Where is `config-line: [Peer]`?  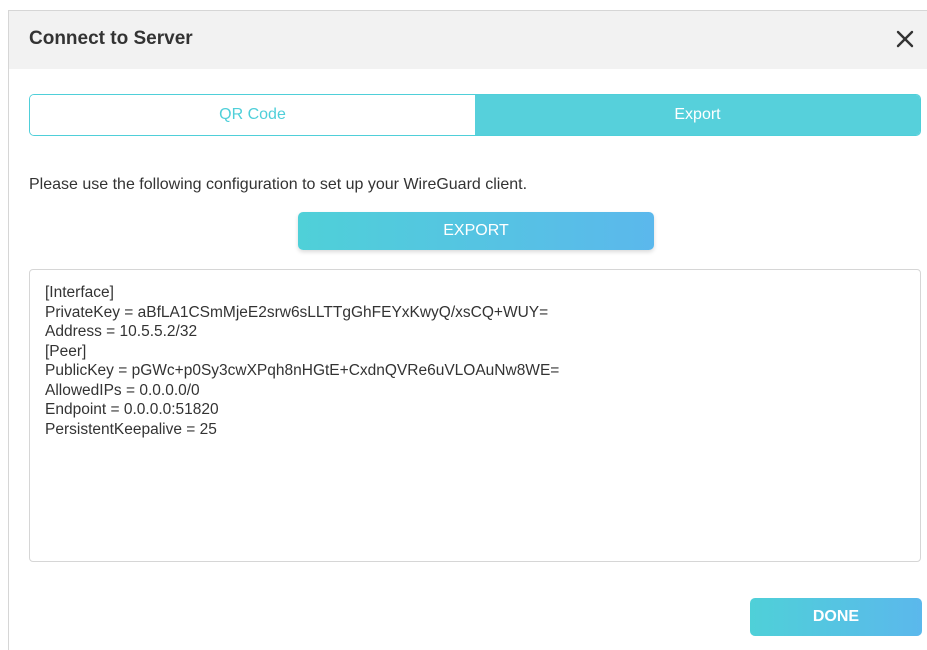
config-line: [Peer] is located at coordinates (66, 351).